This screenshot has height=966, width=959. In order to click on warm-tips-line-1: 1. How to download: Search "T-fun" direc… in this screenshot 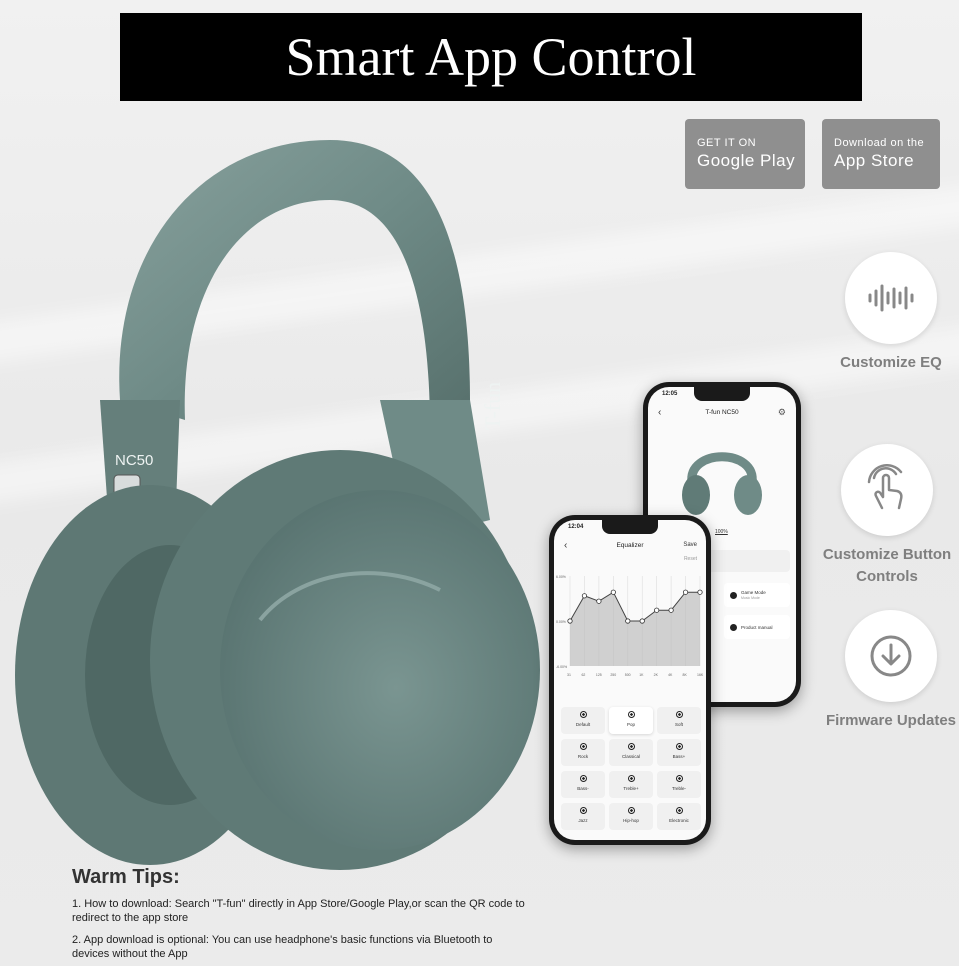, I will do `click(298, 911)`.